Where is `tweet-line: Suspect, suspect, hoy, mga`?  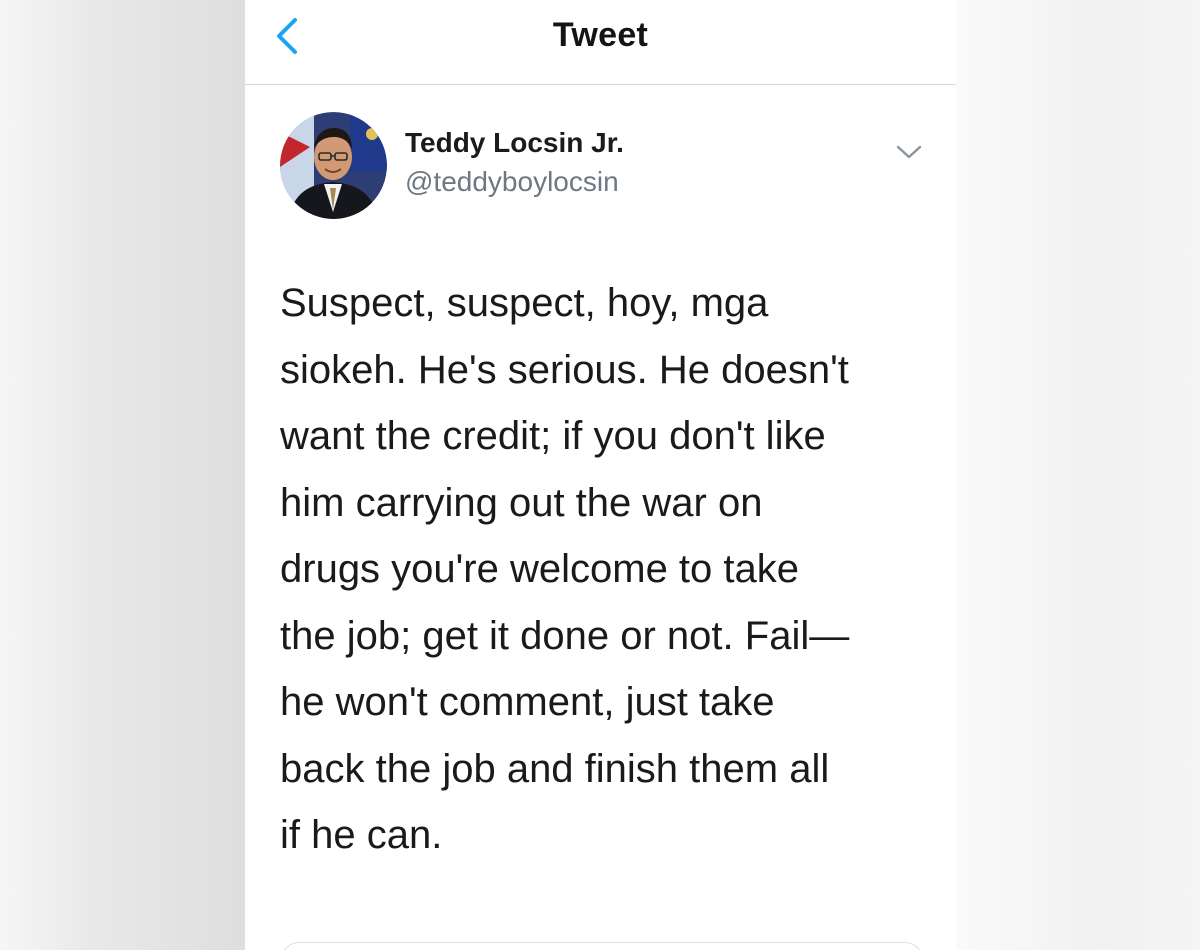 tweet-line: Suspect, suspect, hoy, mga is located at coordinates (524, 303).